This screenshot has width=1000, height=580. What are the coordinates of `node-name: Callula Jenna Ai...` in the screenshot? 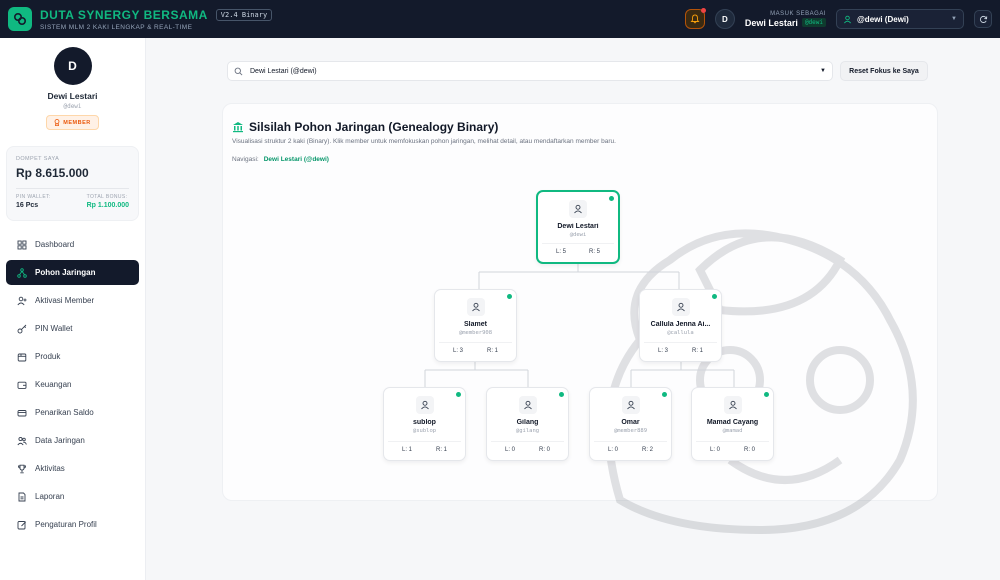 It's located at (680, 324).